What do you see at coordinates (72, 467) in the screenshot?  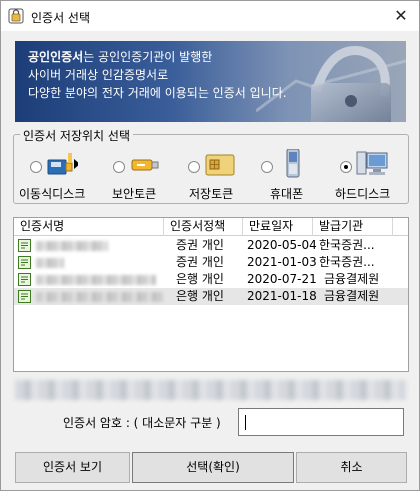 I see `view-certificate-button: 인증서 보기` at bounding box center [72, 467].